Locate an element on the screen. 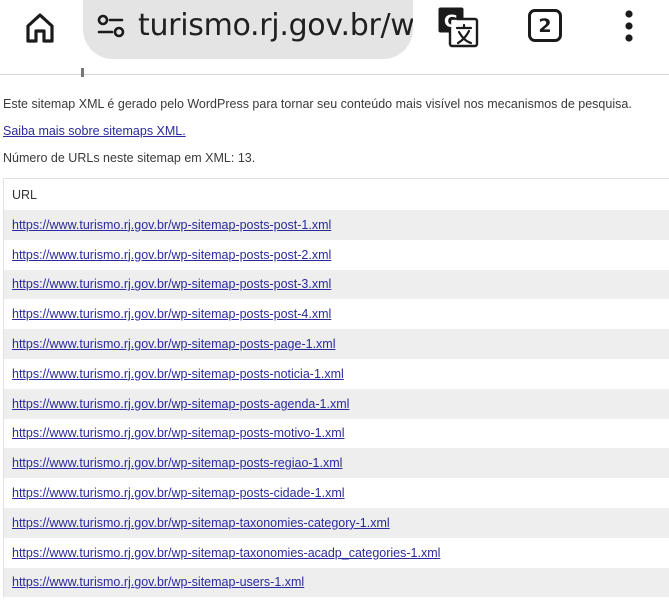  browser-toolbar: turismo.rj.gov.br/wp- G 2 is located at coordinates (334, 37).